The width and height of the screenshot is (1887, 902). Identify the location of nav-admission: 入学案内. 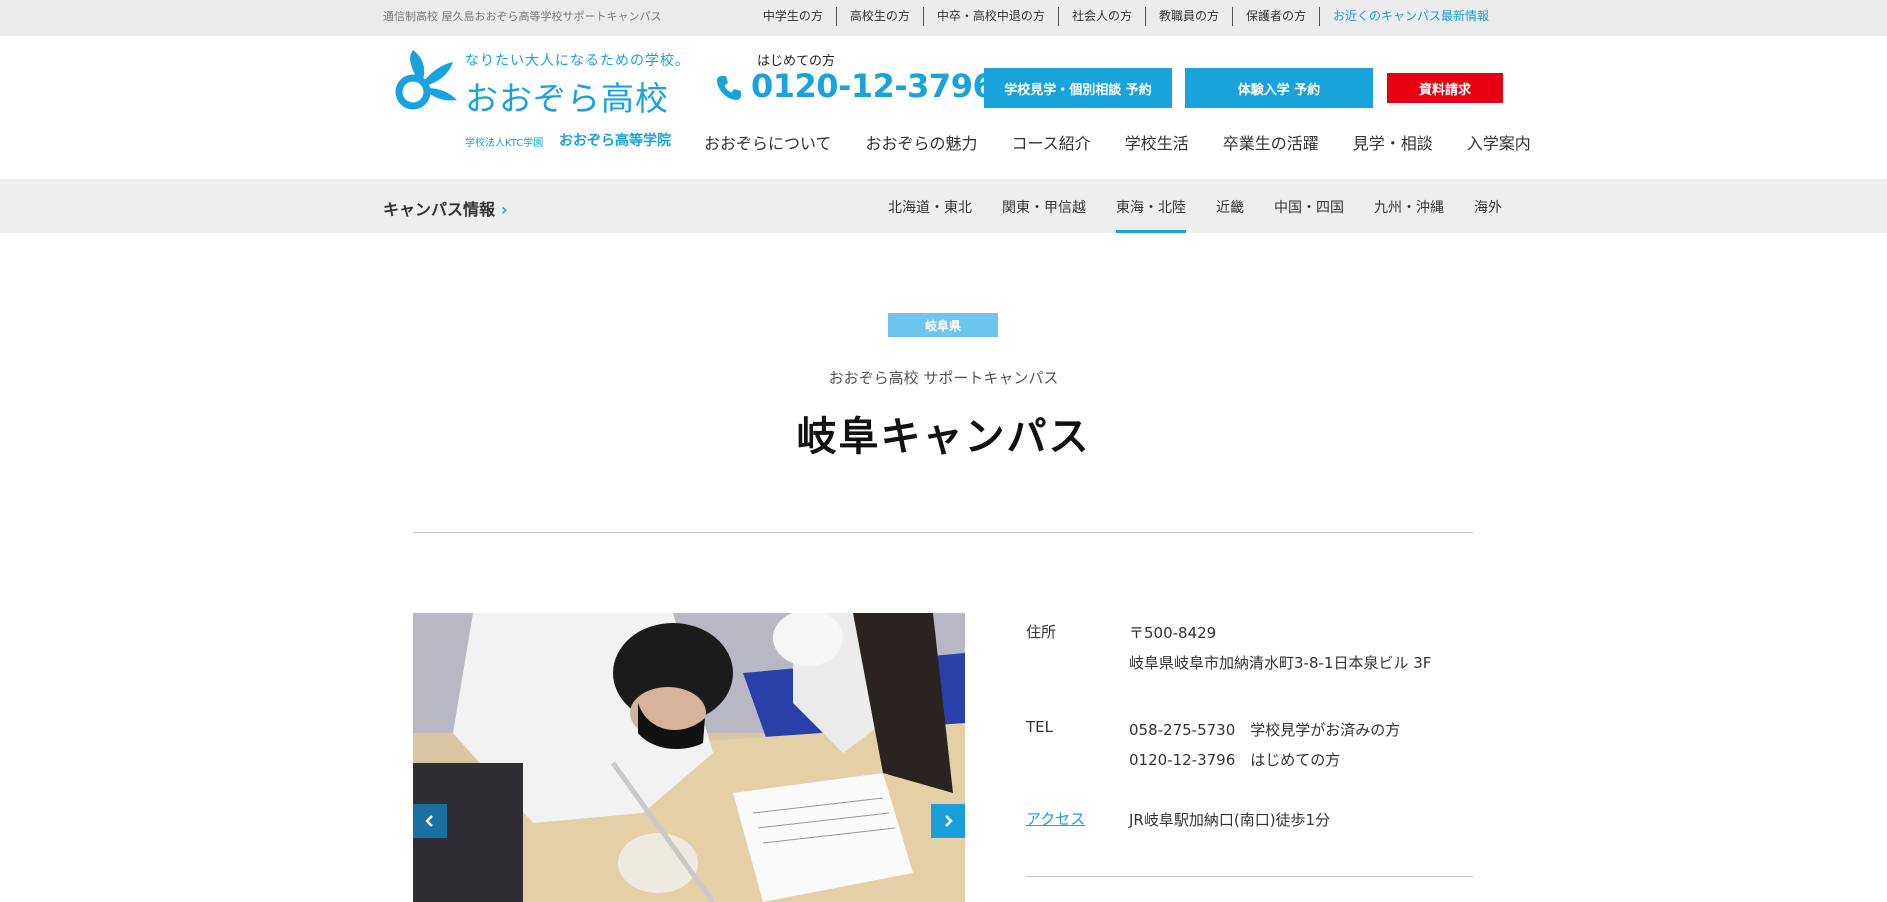
(1499, 142).